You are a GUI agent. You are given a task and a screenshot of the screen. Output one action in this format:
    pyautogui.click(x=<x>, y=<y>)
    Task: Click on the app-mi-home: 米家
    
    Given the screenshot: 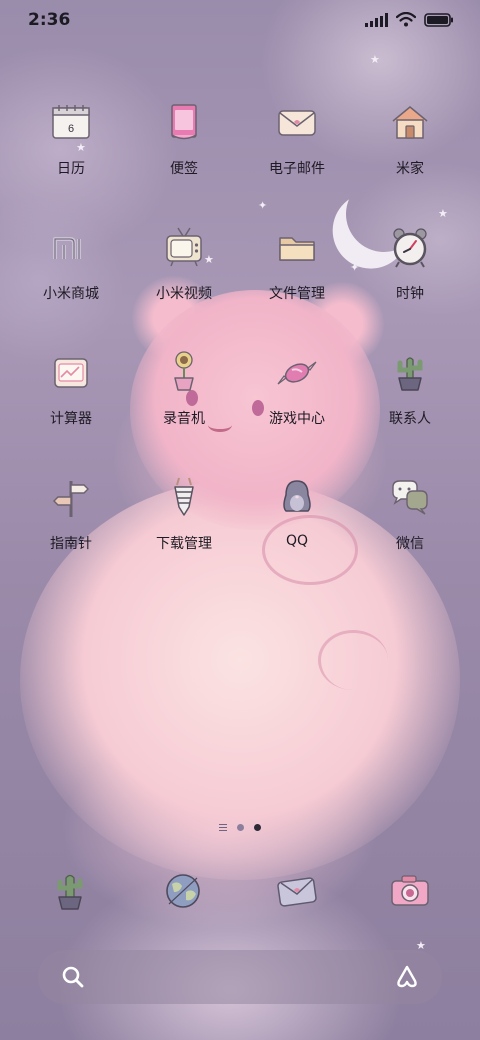 What is the action you would take?
    pyautogui.click(x=410, y=138)
    